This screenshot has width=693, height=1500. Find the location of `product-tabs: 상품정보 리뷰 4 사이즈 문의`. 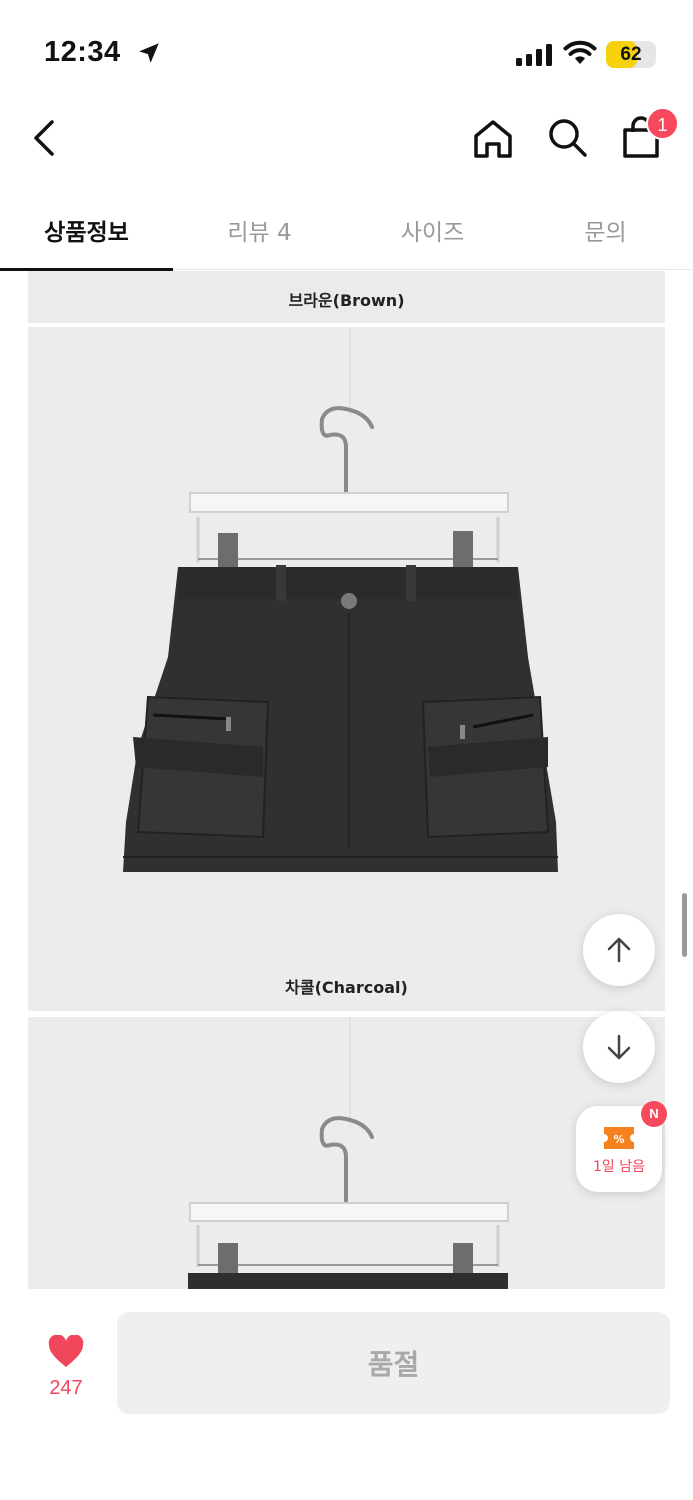

product-tabs: 상품정보 리뷰 4 사이즈 문의 is located at coordinates (346, 230).